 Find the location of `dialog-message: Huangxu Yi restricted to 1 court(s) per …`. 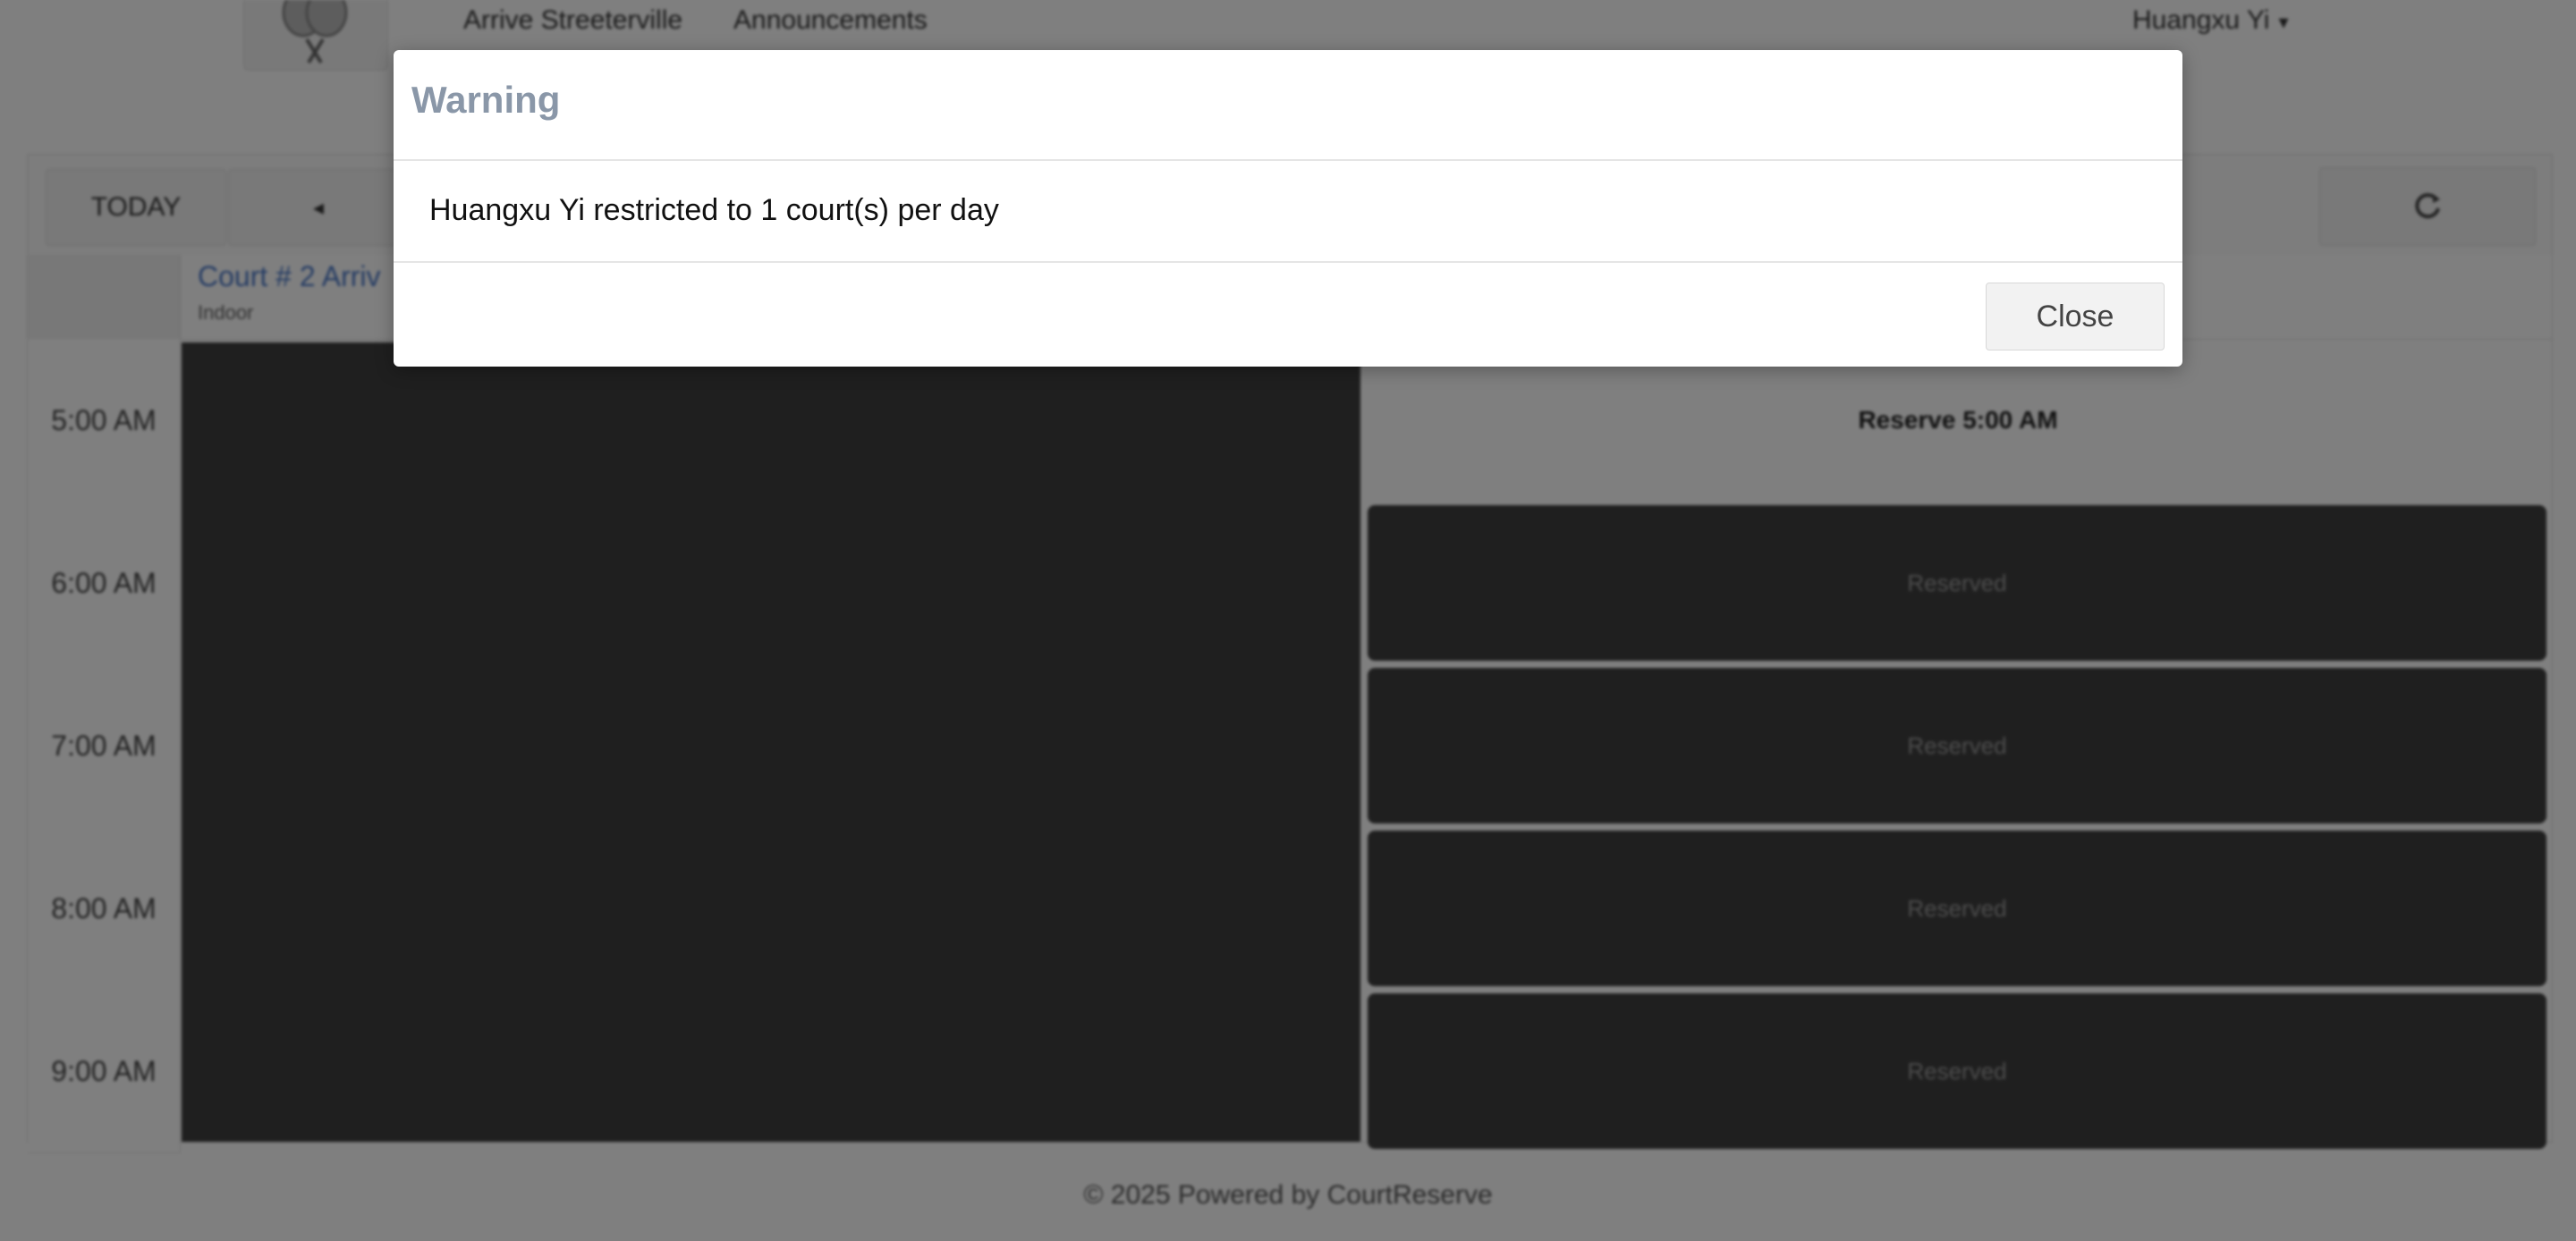

dialog-message: Huangxu Yi restricted to 1 court(s) per … is located at coordinates (714, 210).